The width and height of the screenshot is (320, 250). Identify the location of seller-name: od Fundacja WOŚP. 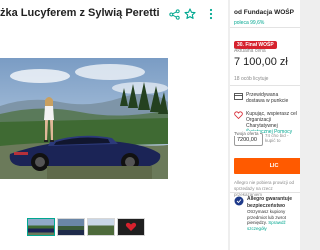
(264, 12).